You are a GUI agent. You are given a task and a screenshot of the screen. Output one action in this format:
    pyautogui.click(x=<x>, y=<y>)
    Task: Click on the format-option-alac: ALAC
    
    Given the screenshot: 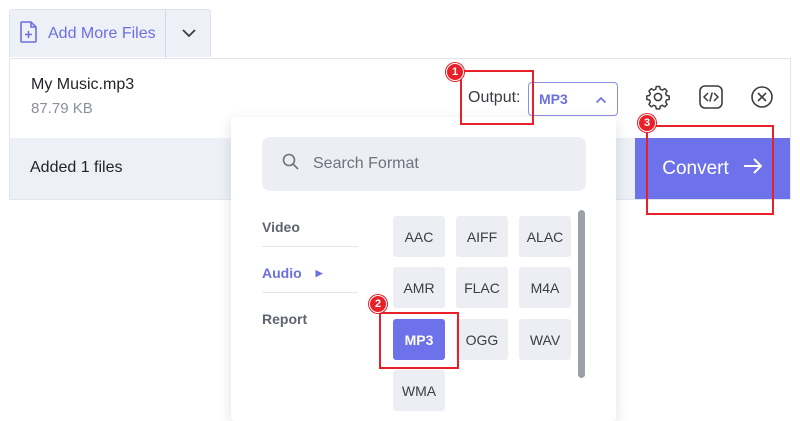 What is the action you would take?
    pyautogui.click(x=545, y=236)
    